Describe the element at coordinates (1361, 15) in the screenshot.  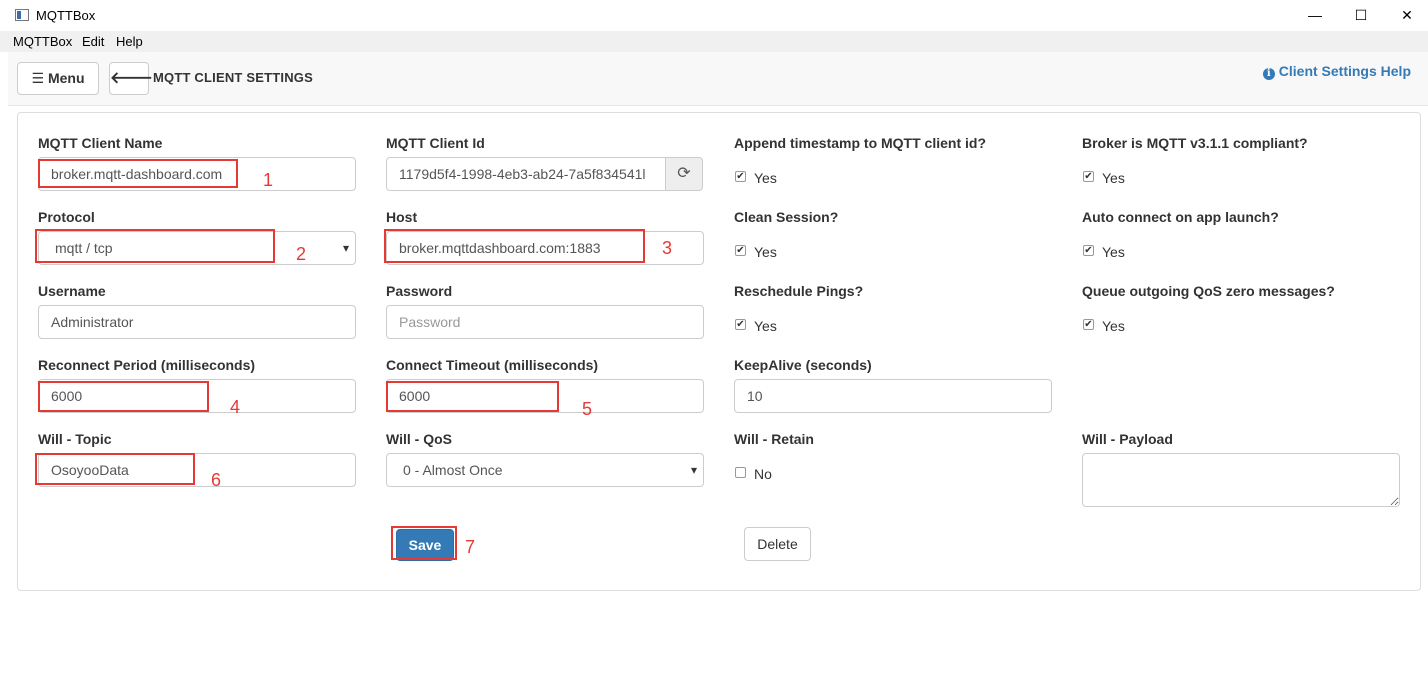
I see `maximize-button: ☐` at that location.